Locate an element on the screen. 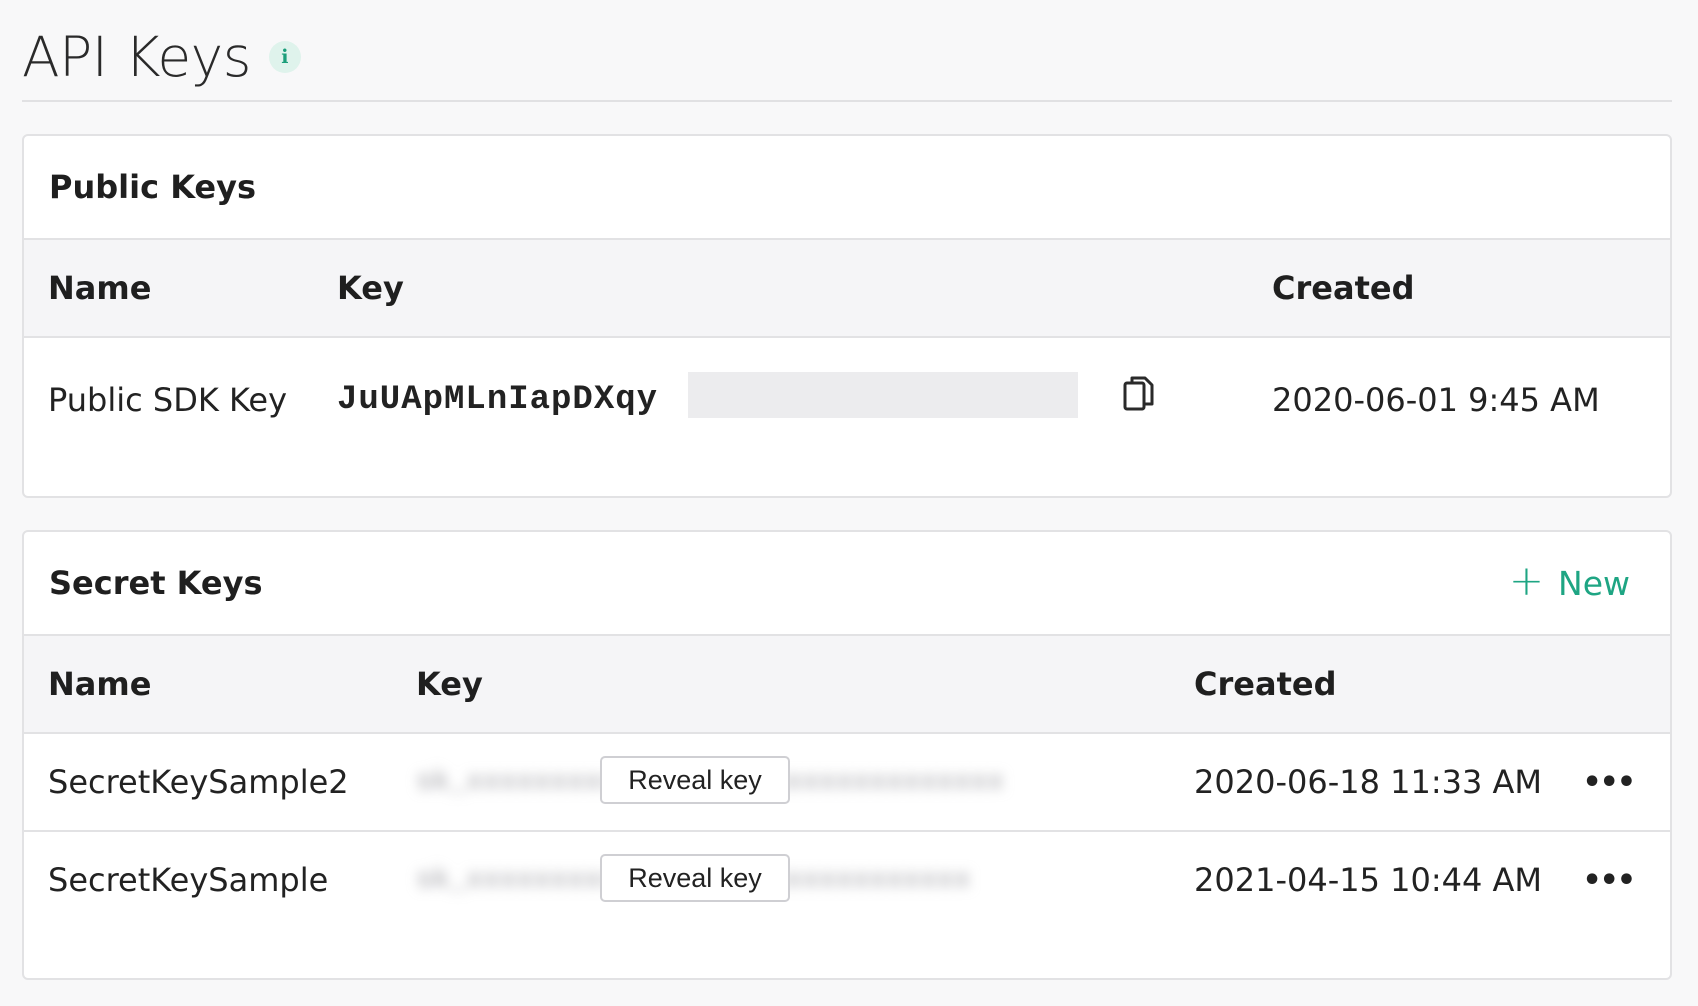  public-keys-header: Public Keys is located at coordinates (847, 188).